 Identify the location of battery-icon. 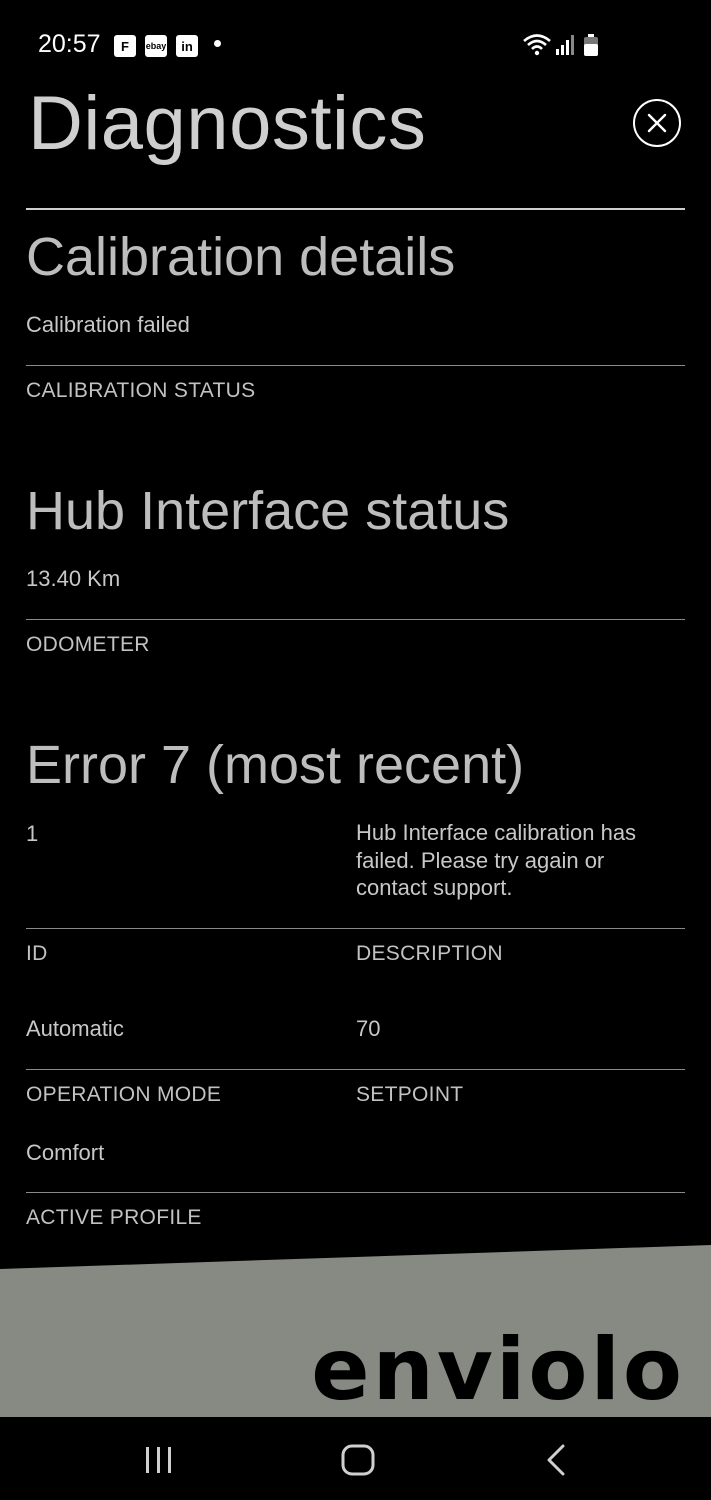
(591, 45).